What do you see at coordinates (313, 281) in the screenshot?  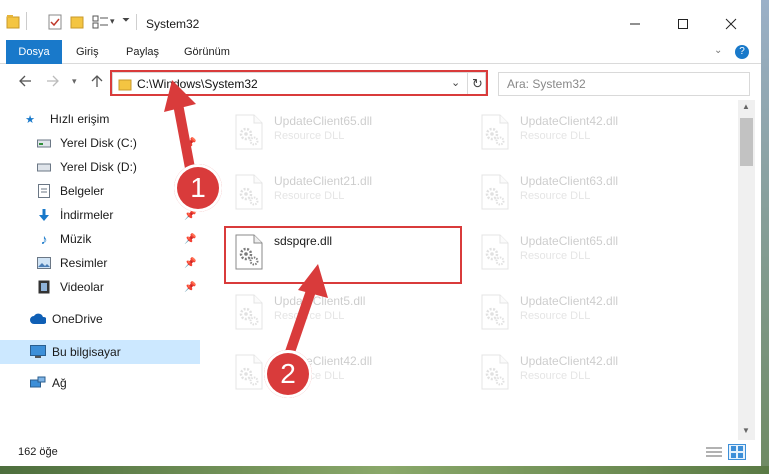 I see `arrow-2-head` at bounding box center [313, 281].